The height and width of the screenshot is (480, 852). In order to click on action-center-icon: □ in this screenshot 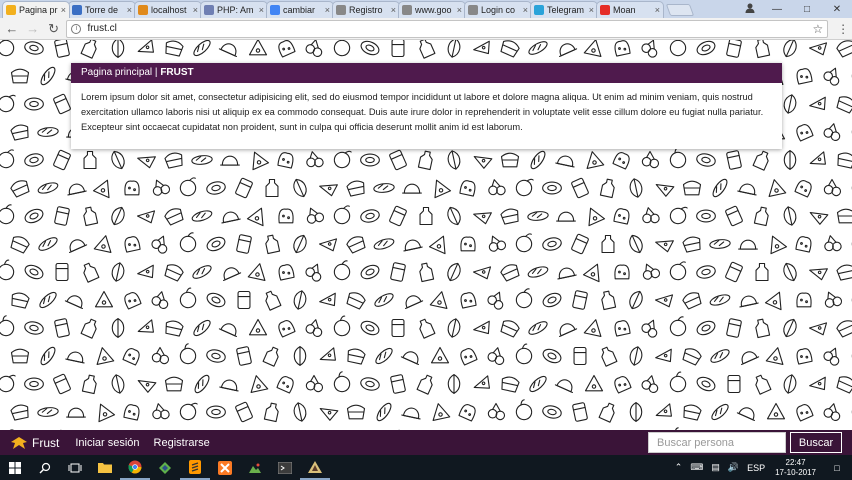, I will do `click(837, 468)`.